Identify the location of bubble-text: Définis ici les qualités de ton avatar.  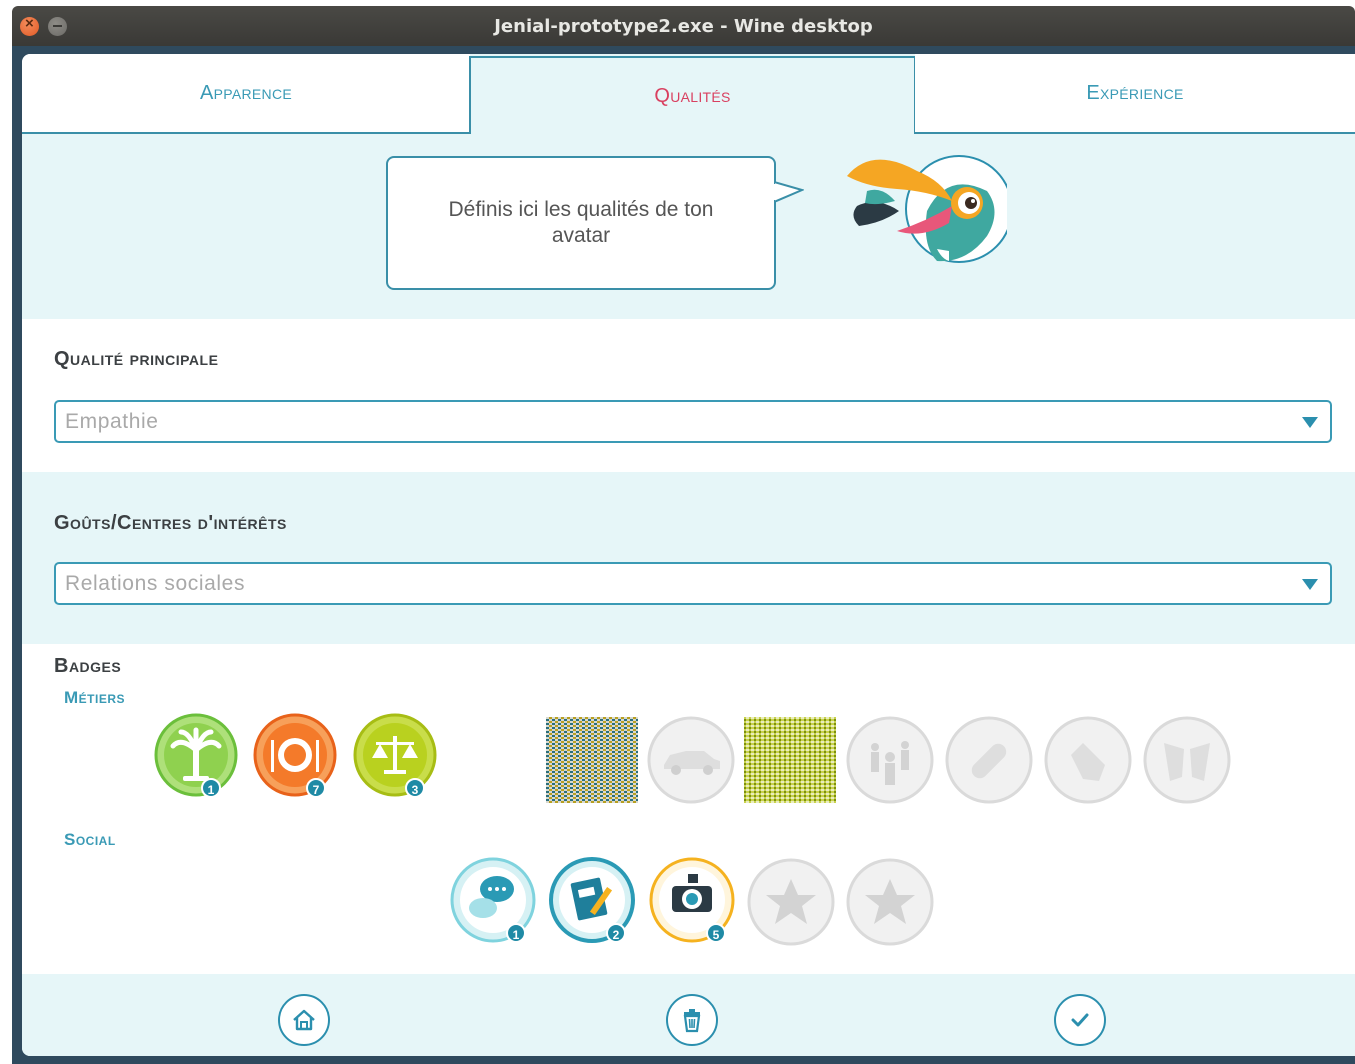
(581, 222).